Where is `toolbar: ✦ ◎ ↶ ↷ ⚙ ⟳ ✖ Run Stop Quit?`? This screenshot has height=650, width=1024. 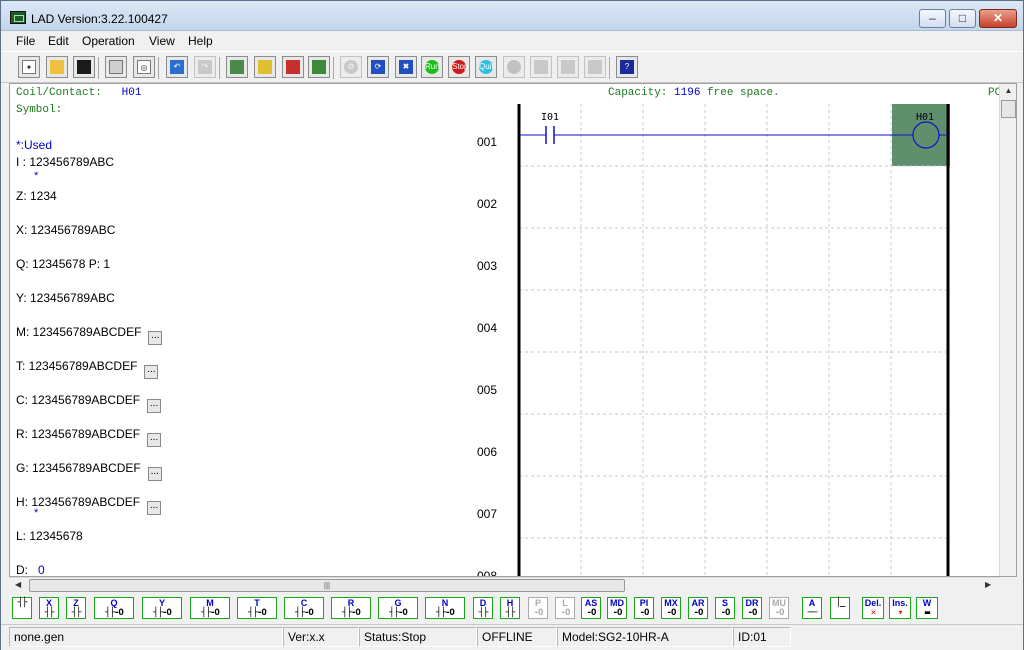 toolbar: ✦ ◎ ↶ ↷ ⚙ ⟳ ✖ Run Stop Quit? is located at coordinates (512, 67).